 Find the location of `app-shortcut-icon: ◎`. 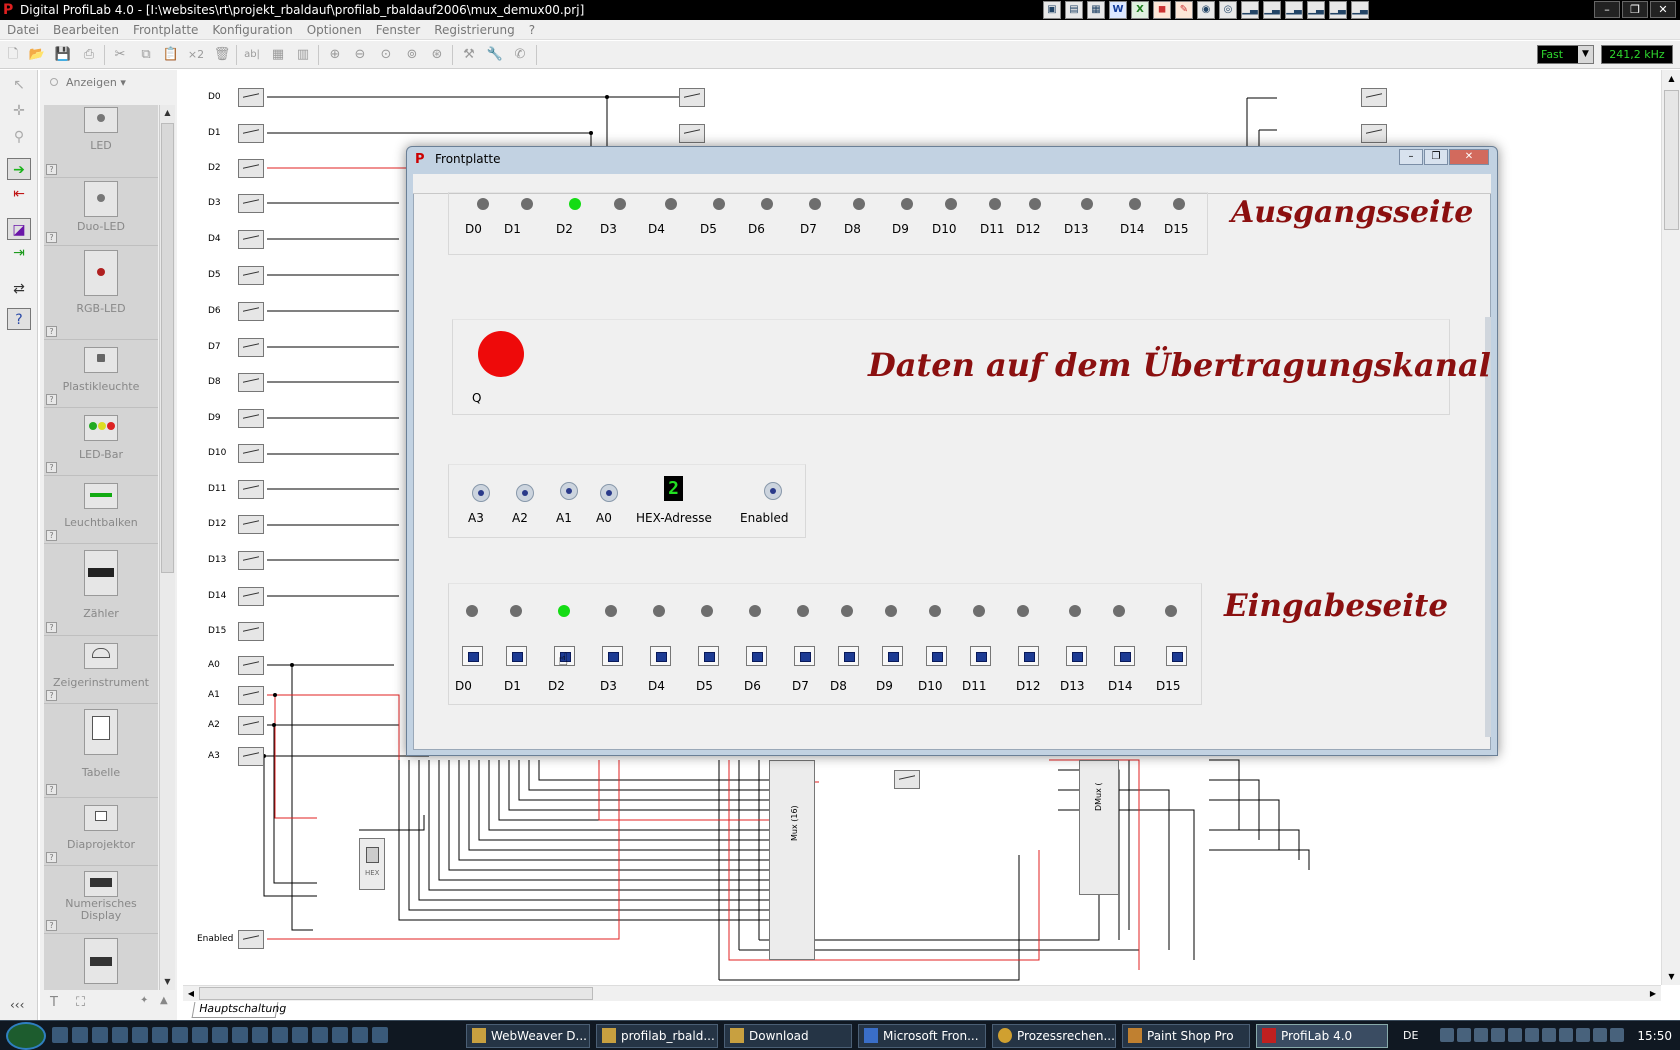

app-shortcut-icon: ◎ is located at coordinates (1228, 10).